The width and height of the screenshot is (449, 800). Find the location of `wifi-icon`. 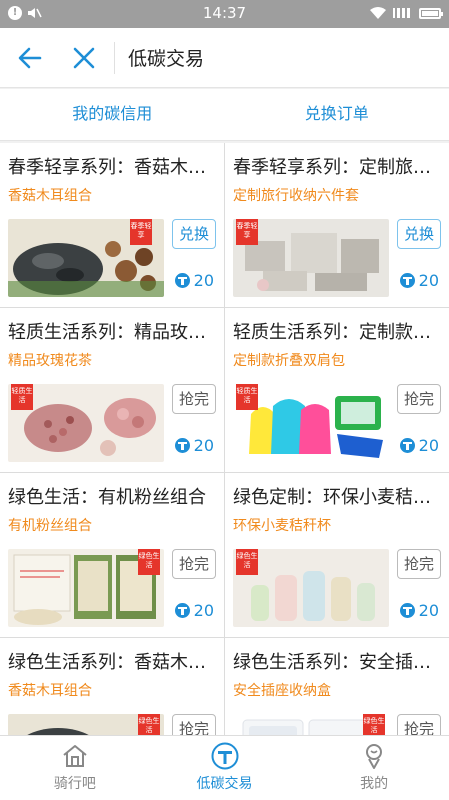

wifi-icon is located at coordinates (378, 13).